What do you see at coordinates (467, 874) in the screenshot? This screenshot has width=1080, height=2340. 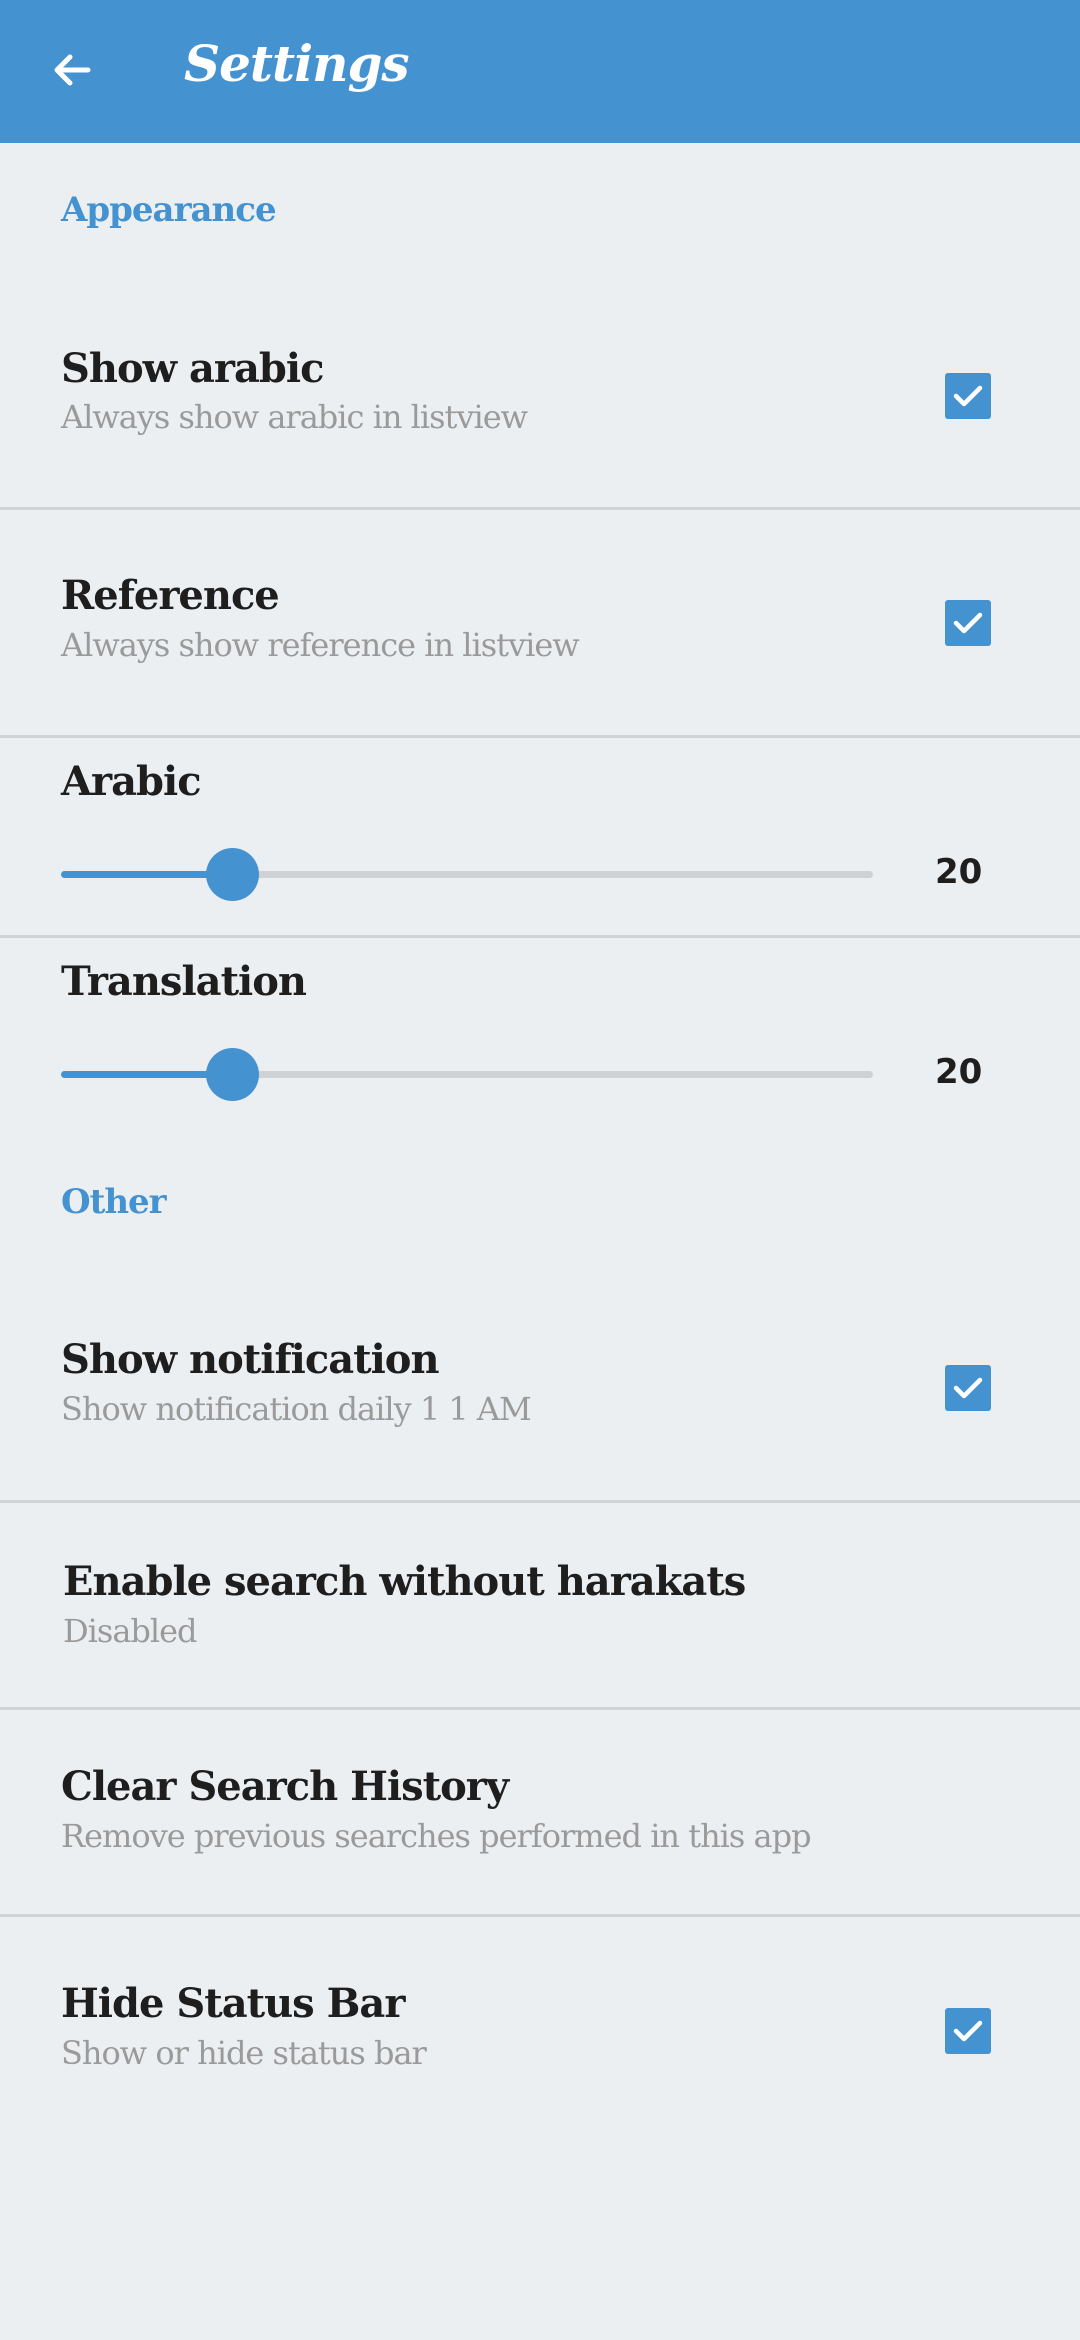 I see `arabic-slider` at bounding box center [467, 874].